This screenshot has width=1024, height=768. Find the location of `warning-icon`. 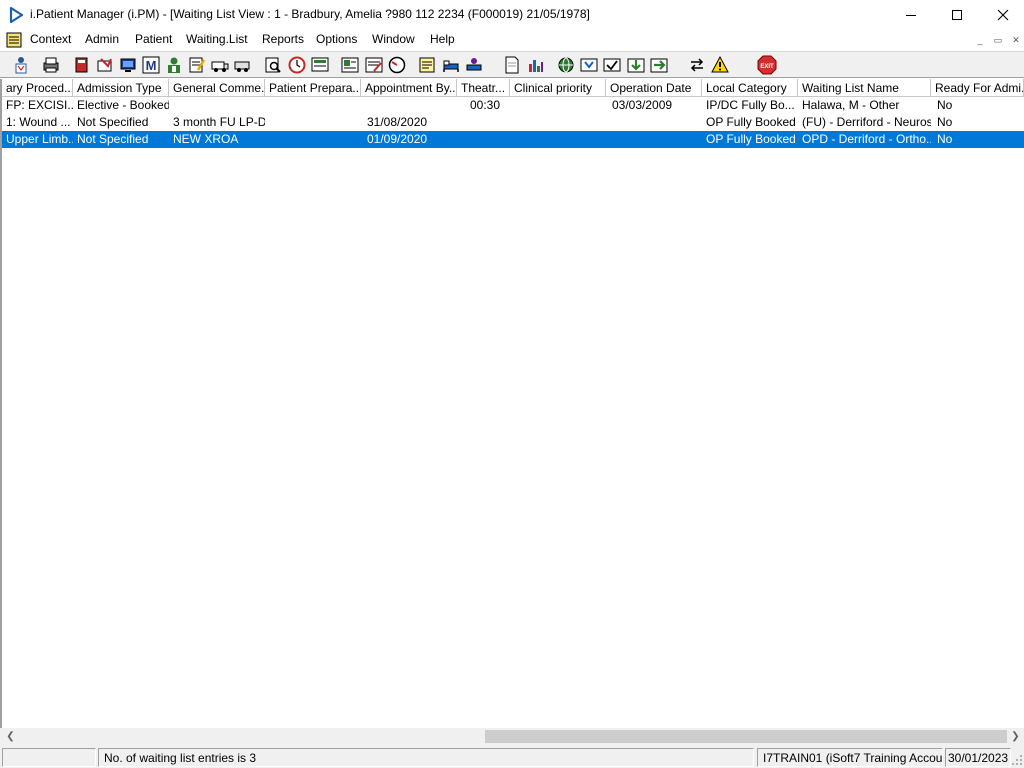

warning-icon is located at coordinates (720, 64).